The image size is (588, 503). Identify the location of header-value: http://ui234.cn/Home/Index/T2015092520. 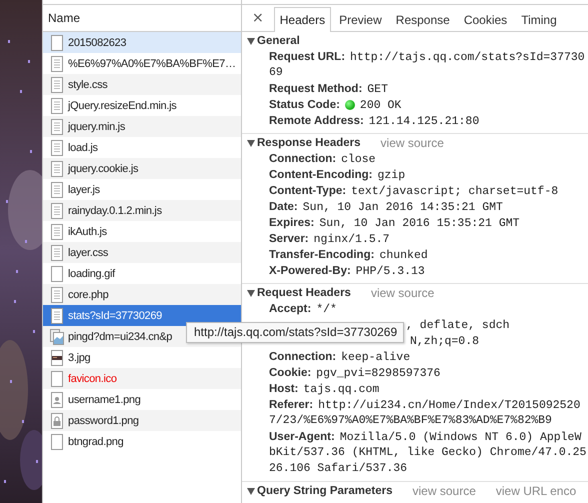
(449, 405).